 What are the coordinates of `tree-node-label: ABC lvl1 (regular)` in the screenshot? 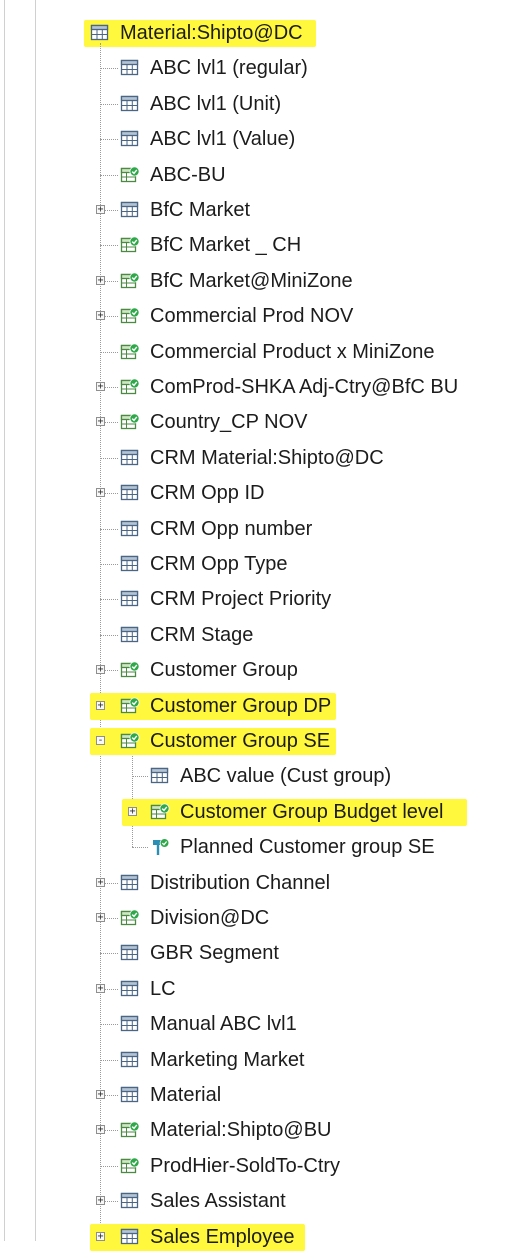 It's located at (229, 68).